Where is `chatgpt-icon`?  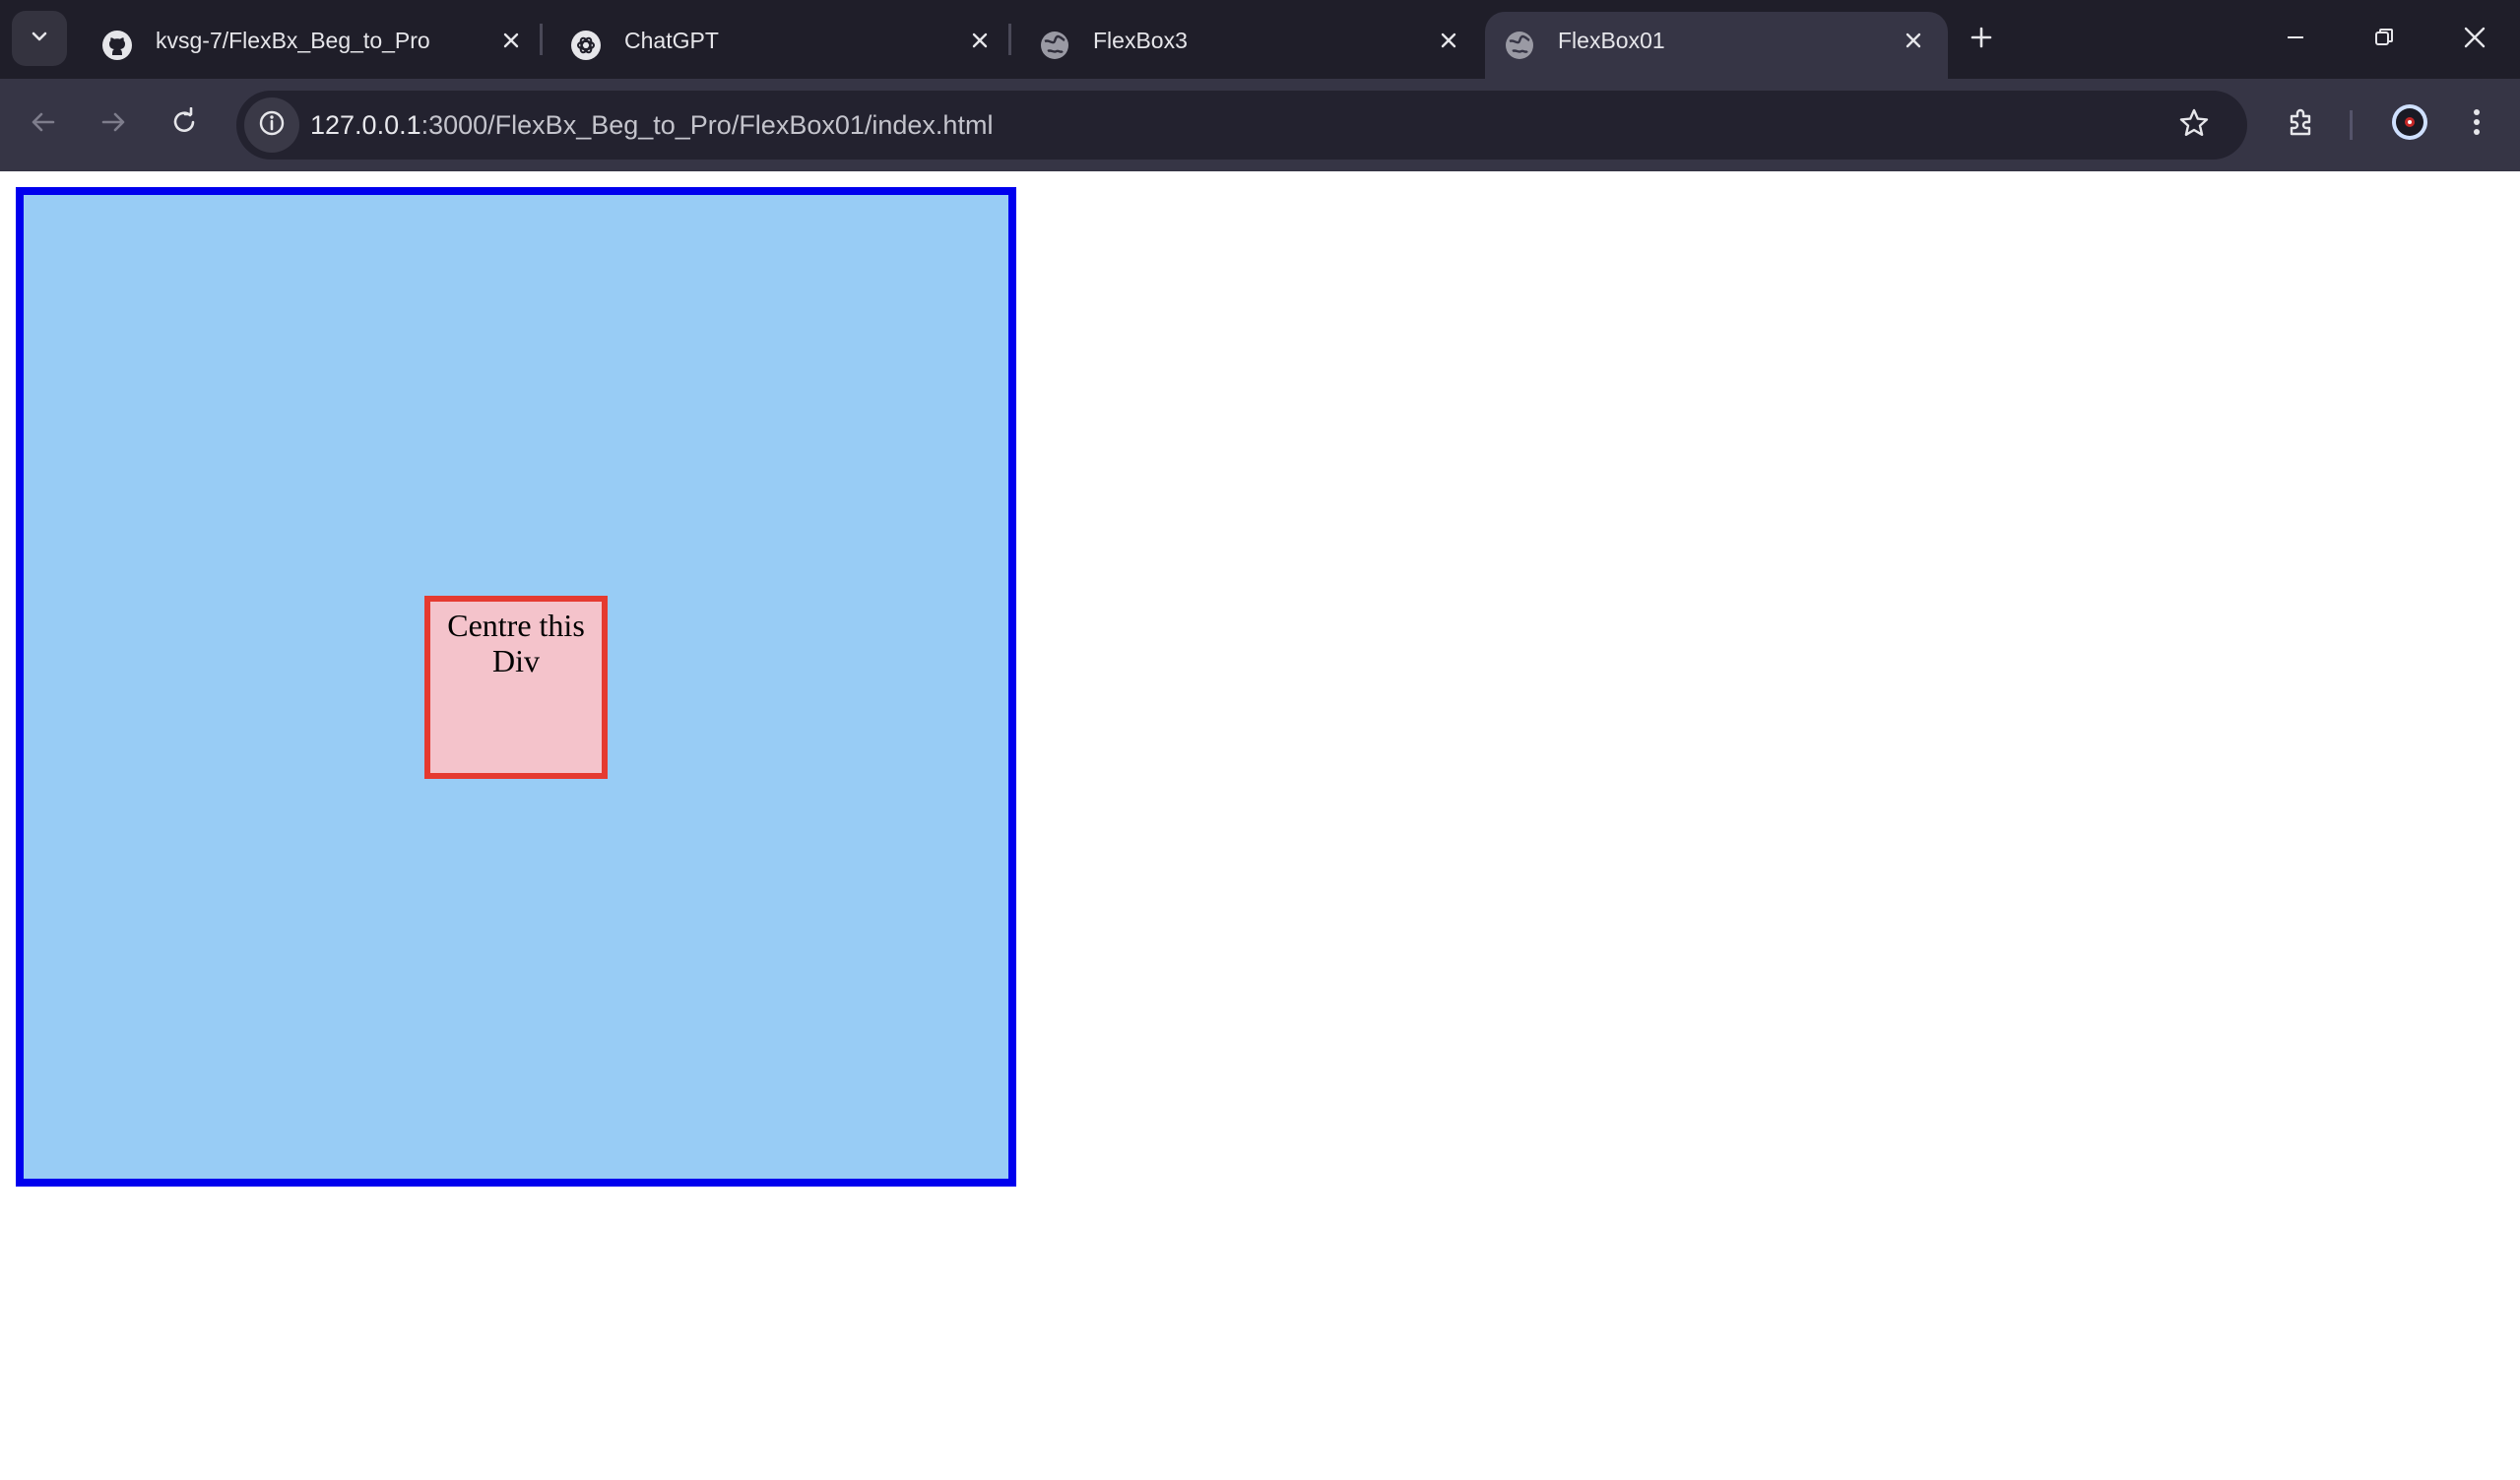 chatgpt-icon is located at coordinates (586, 45).